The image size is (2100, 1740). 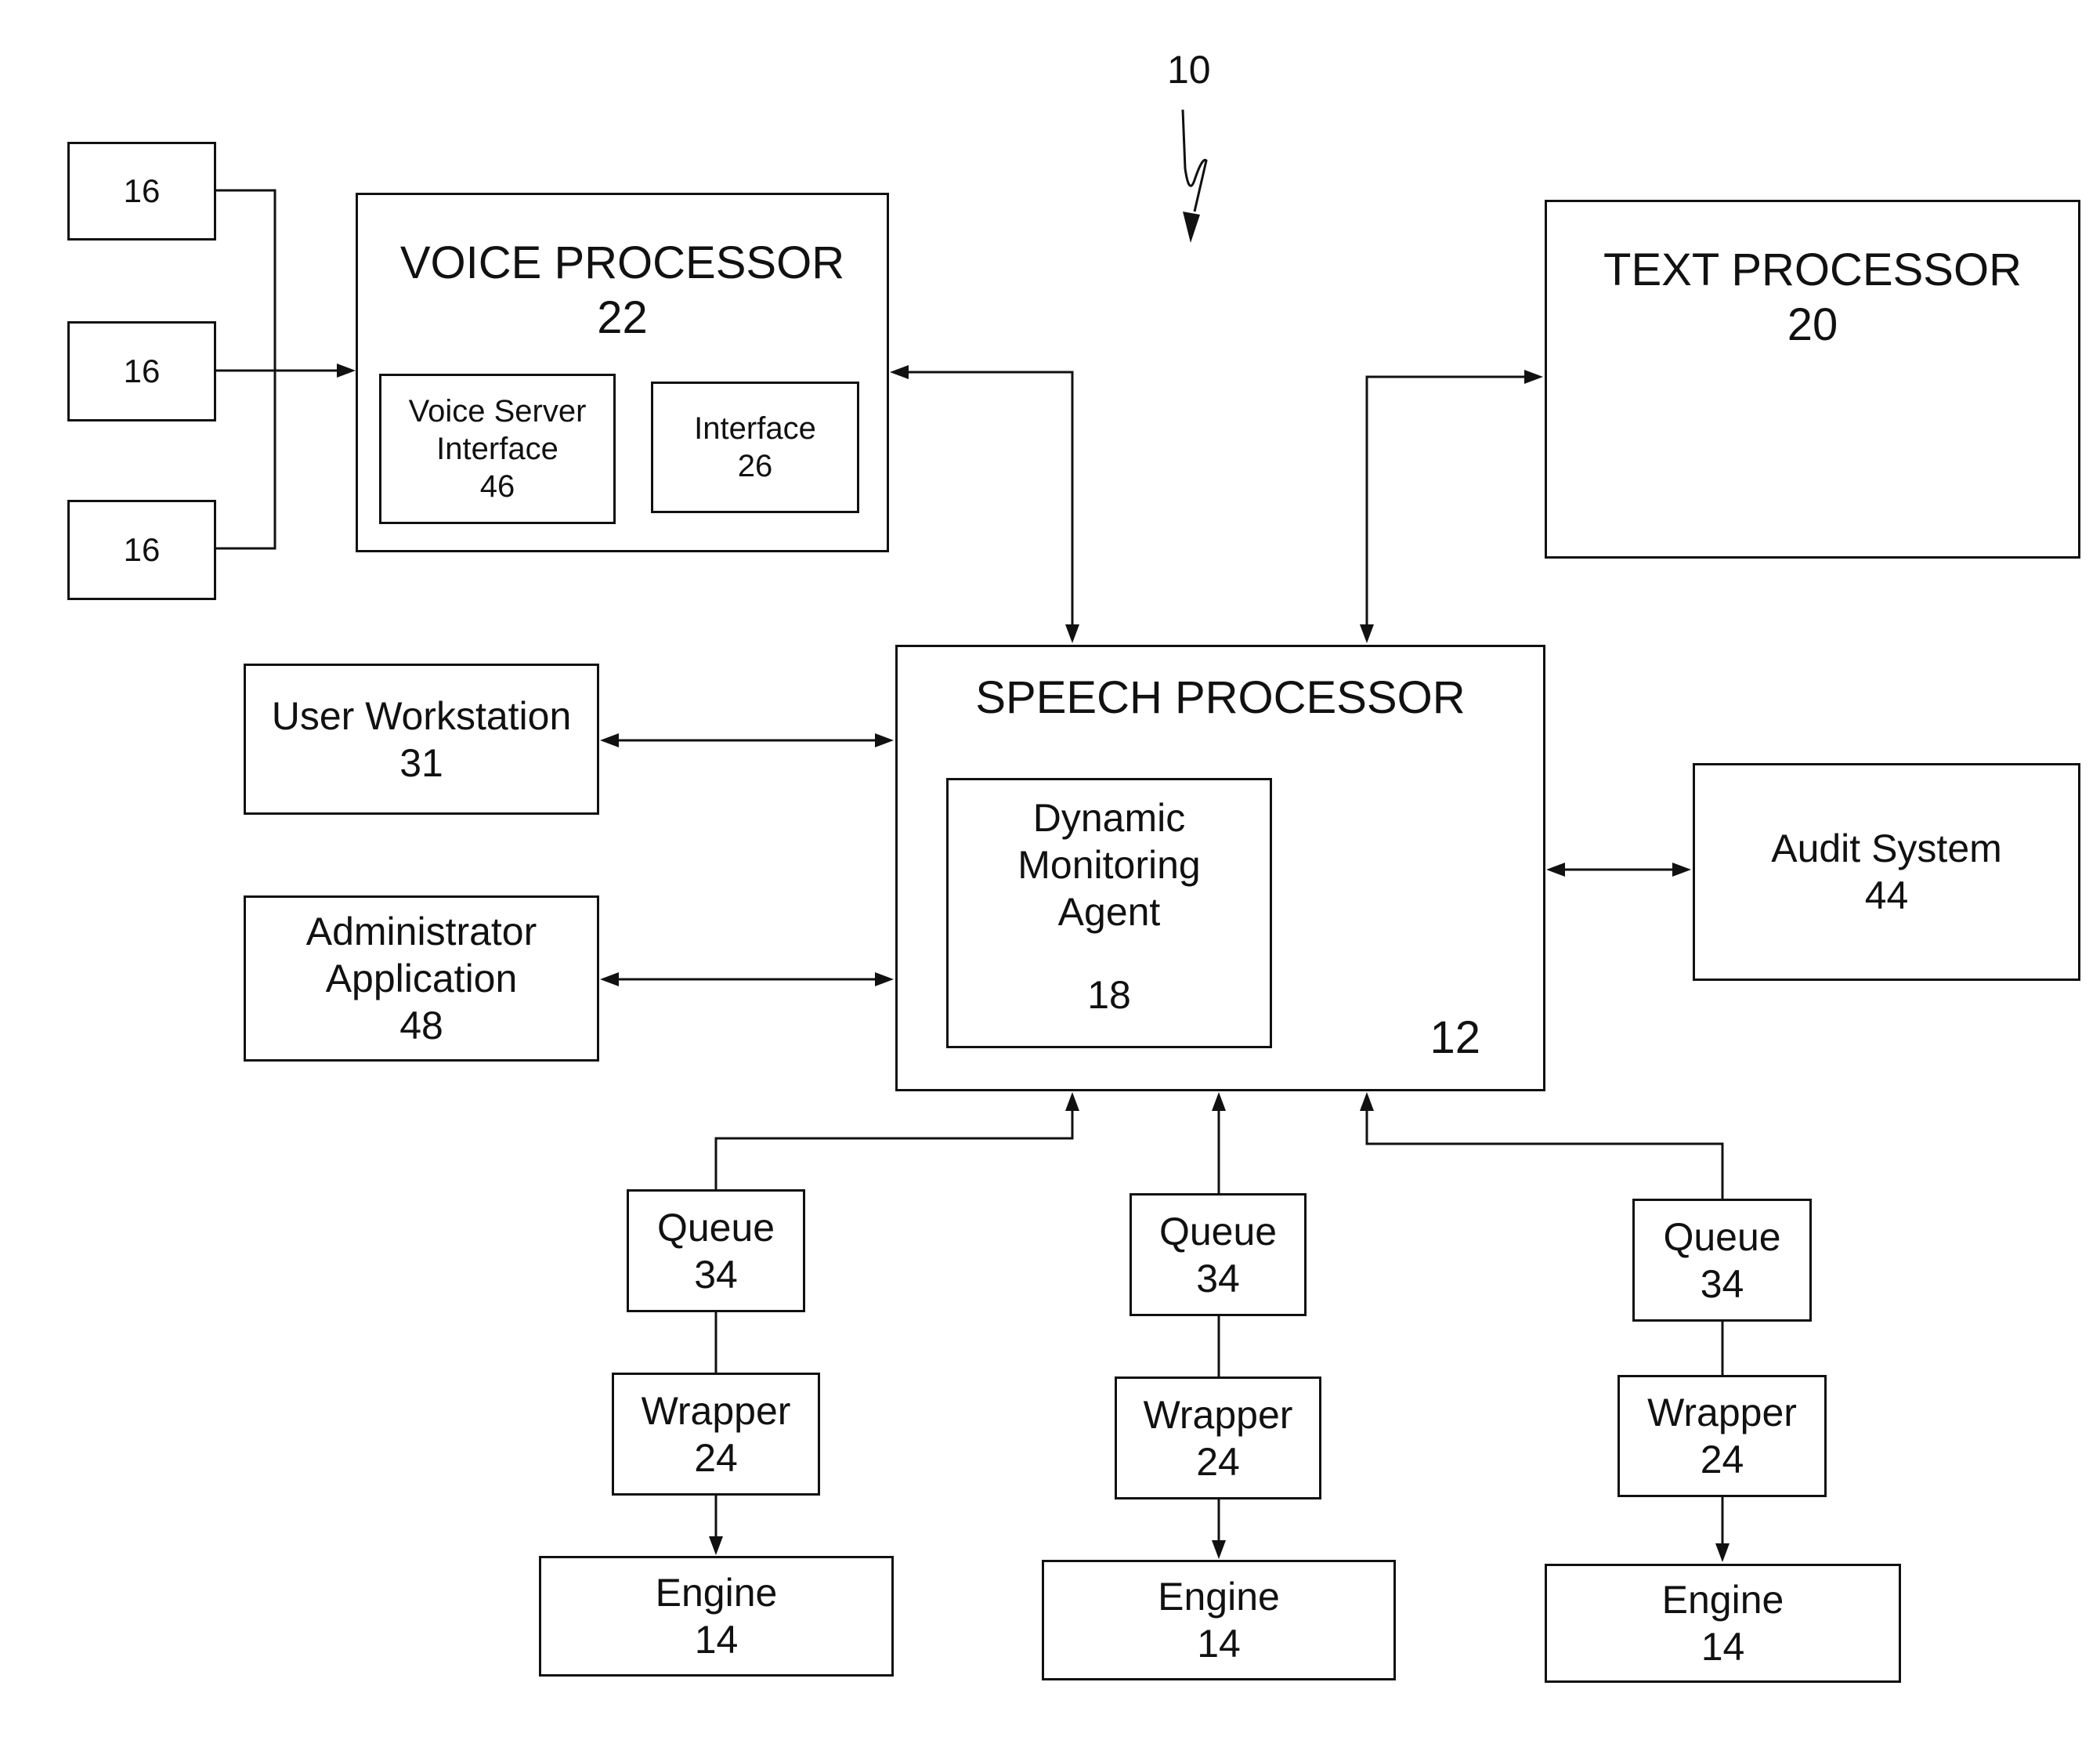 I want to click on speech-processor-title: SPEECH PROCESSOR, so click(x=1220, y=698).